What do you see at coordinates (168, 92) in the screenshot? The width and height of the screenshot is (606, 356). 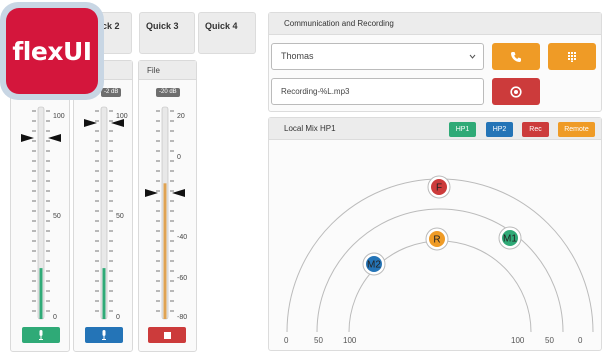 I see `gain-badge: -20 dB` at bounding box center [168, 92].